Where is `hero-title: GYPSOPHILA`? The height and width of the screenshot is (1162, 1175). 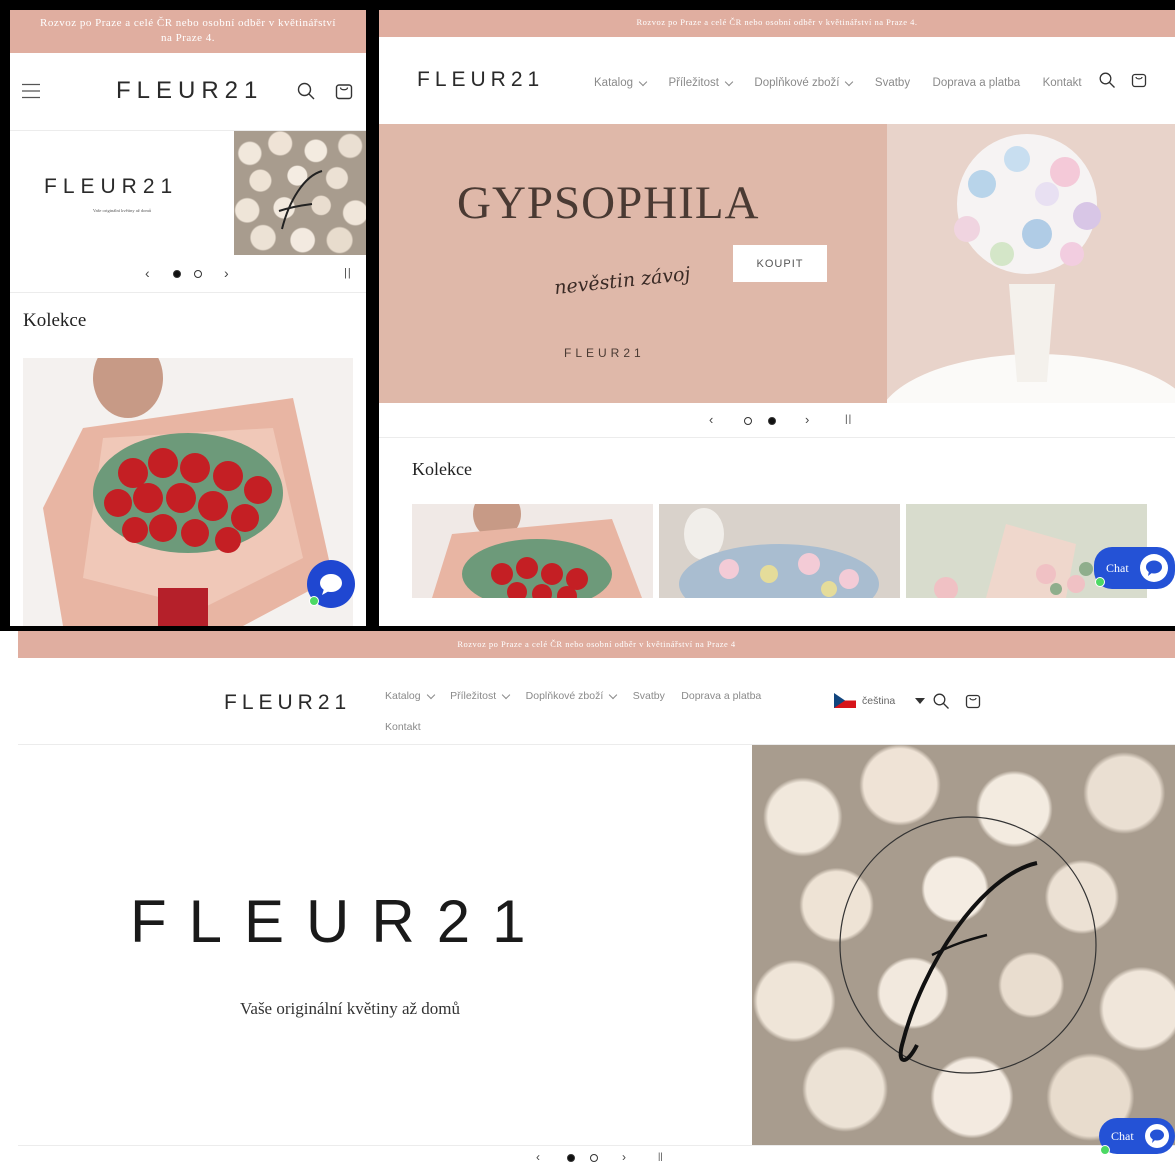 hero-title: GYPSOPHILA is located at coordinates (608, 203).